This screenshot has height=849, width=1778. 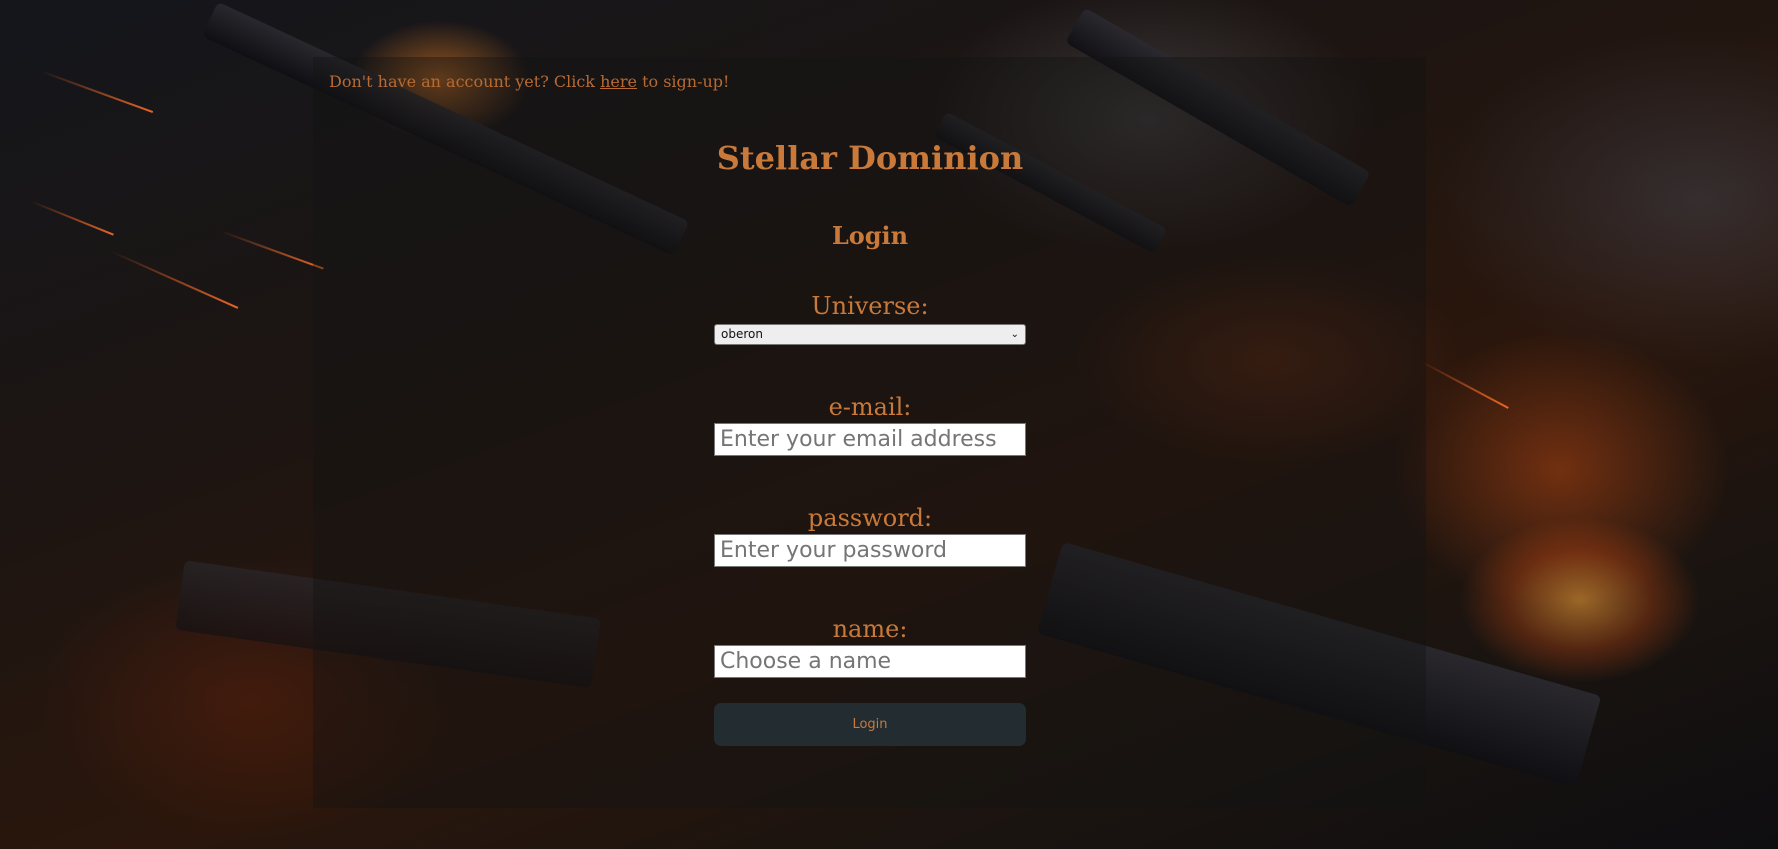 I want to click on universe-selected-value: oberon, so click(x=742, y=334).